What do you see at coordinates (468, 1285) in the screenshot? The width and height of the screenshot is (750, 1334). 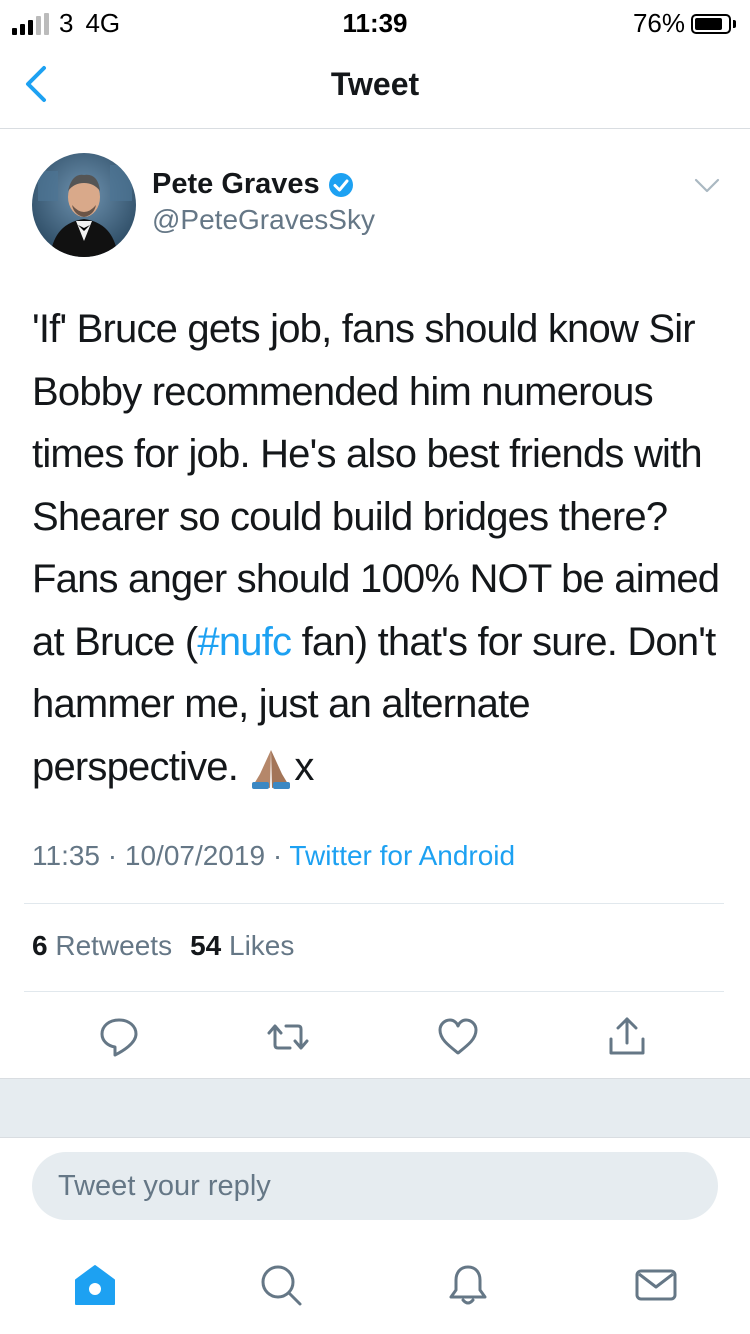 I see `notifications-icon` at bounding box center [468, 1285].